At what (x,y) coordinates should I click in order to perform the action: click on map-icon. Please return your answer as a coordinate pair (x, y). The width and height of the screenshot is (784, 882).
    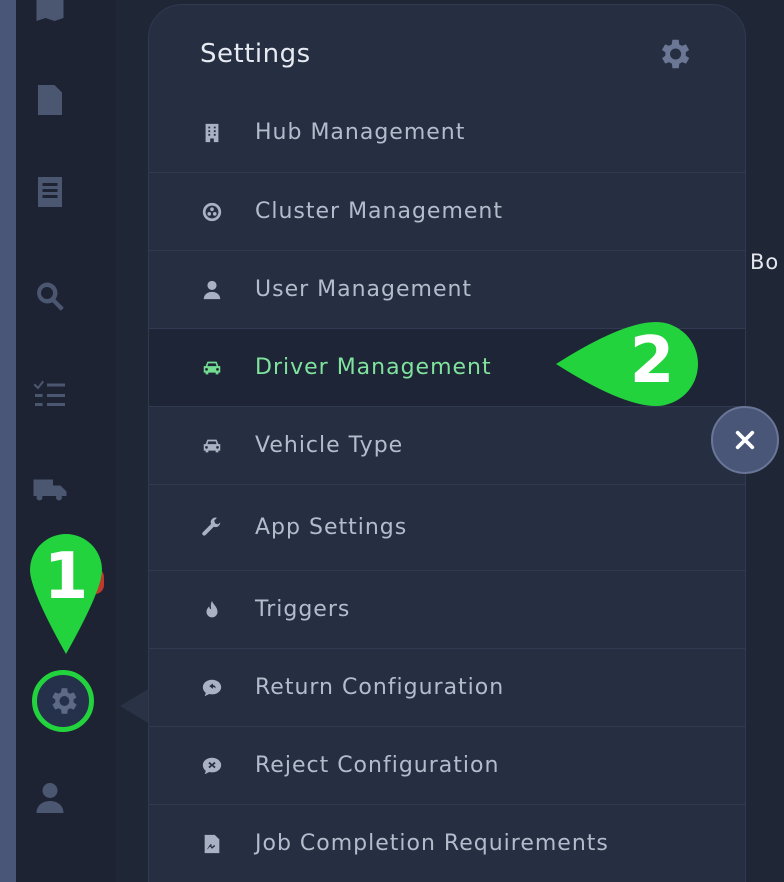
    Looking at the image, I should click on (50, 13).